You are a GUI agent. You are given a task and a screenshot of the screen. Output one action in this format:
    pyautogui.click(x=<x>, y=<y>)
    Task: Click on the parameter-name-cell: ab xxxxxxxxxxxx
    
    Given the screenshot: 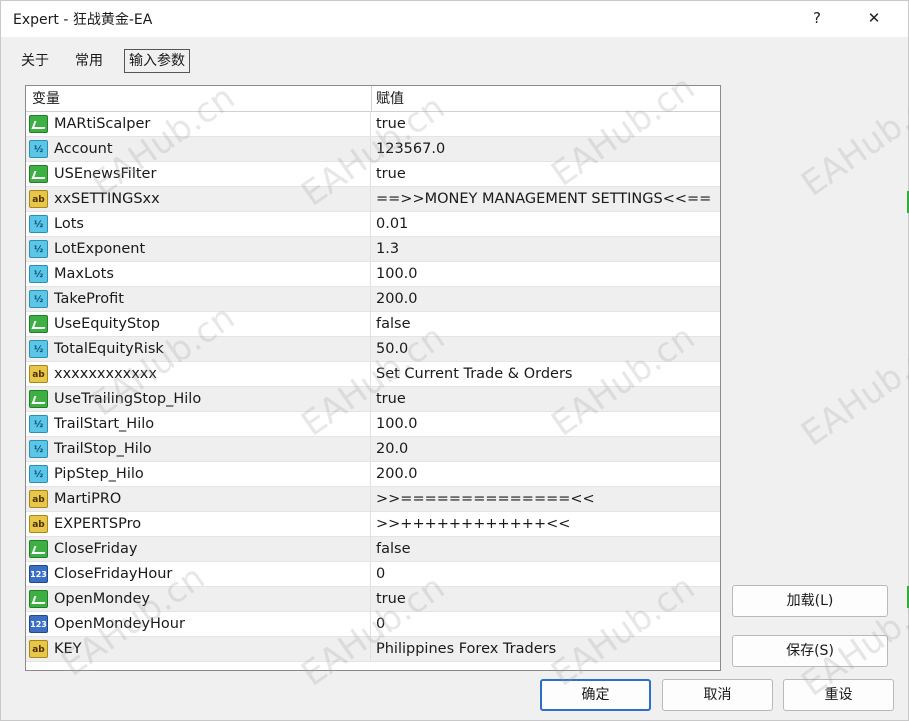 What is the action you would take?
    pyautogui.click(x=198, y=374)
    